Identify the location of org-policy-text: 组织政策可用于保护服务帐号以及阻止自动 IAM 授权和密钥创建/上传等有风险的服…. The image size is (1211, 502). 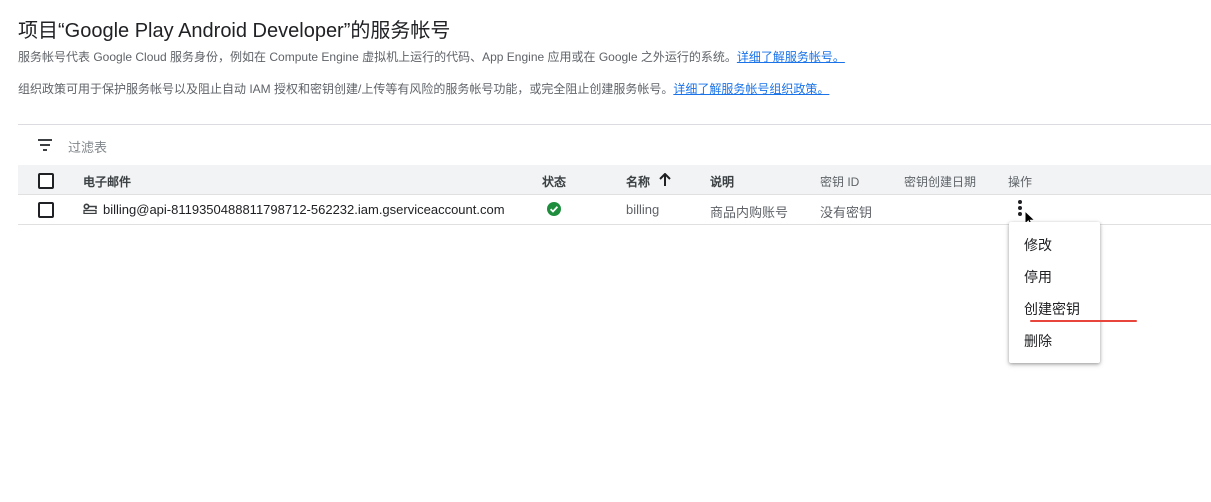
(346, 89).